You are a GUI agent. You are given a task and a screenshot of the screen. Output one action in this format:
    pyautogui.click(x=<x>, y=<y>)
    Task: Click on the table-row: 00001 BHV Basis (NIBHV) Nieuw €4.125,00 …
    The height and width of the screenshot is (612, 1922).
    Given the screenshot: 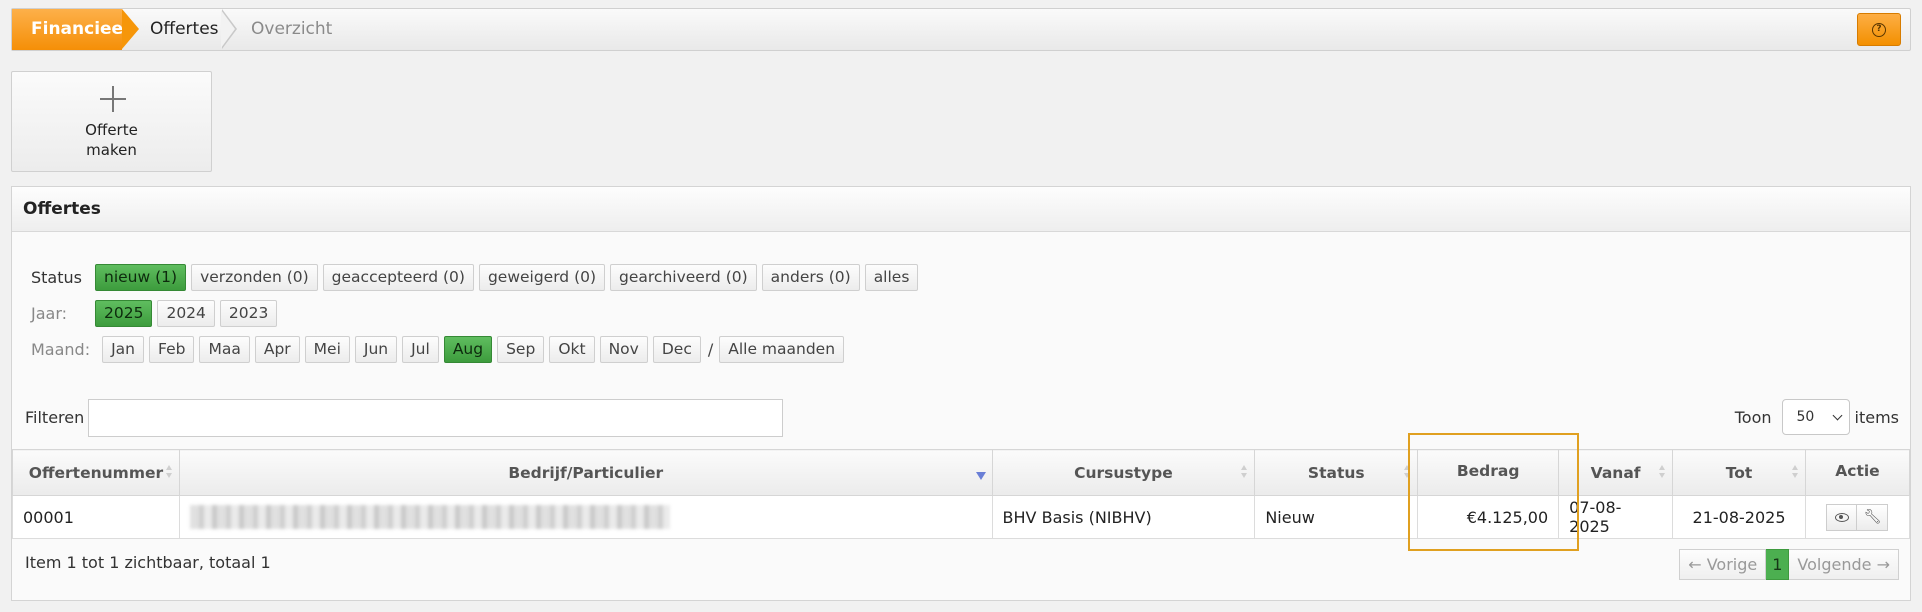 What is the action you would take?
    pyautogui.click(x=961, y=517)
    